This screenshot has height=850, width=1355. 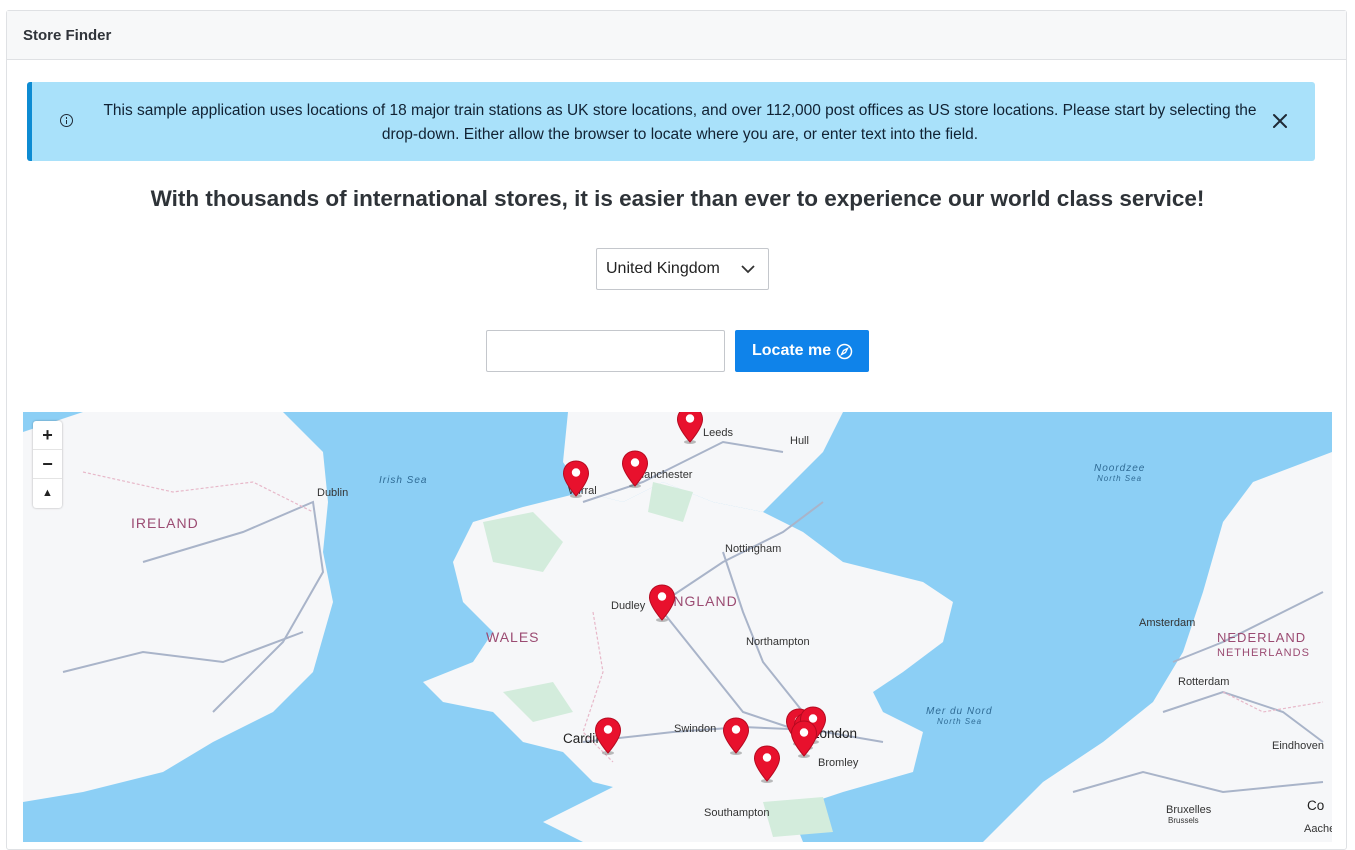 What do you see at coordinates (959, 711) in the screenshot?
I see `map-label-mer-du-nord: Mer du Nord` at bounding box center [959, 711].